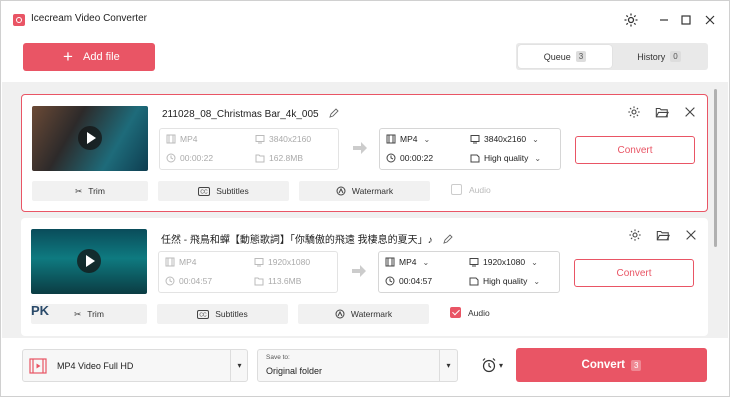 This screenshot has height=397, width=730. What do you see at coordinates (290, 139) in the screenshot?
I see `source-resolution-text: 3840x2160` at bounding box center [290, 139].